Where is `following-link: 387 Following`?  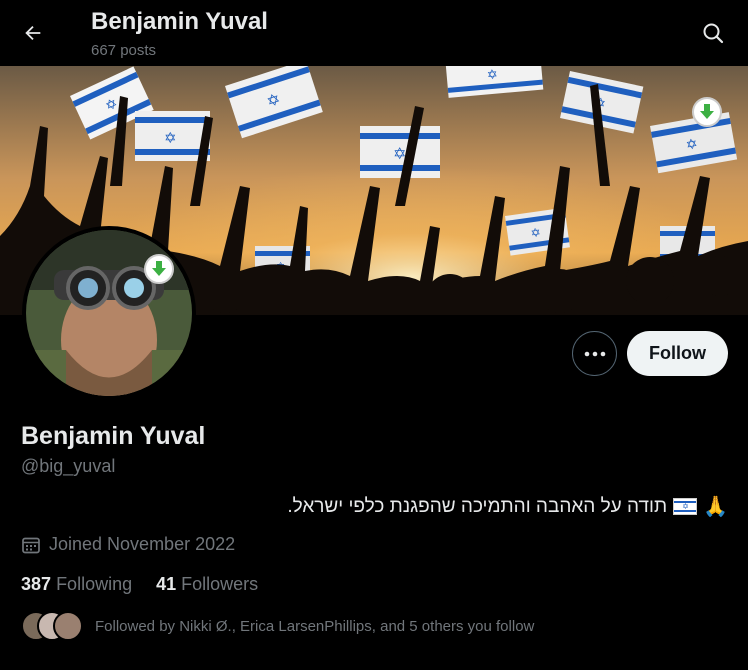
following-link: 387 Following is located at coordinates (76, 584).